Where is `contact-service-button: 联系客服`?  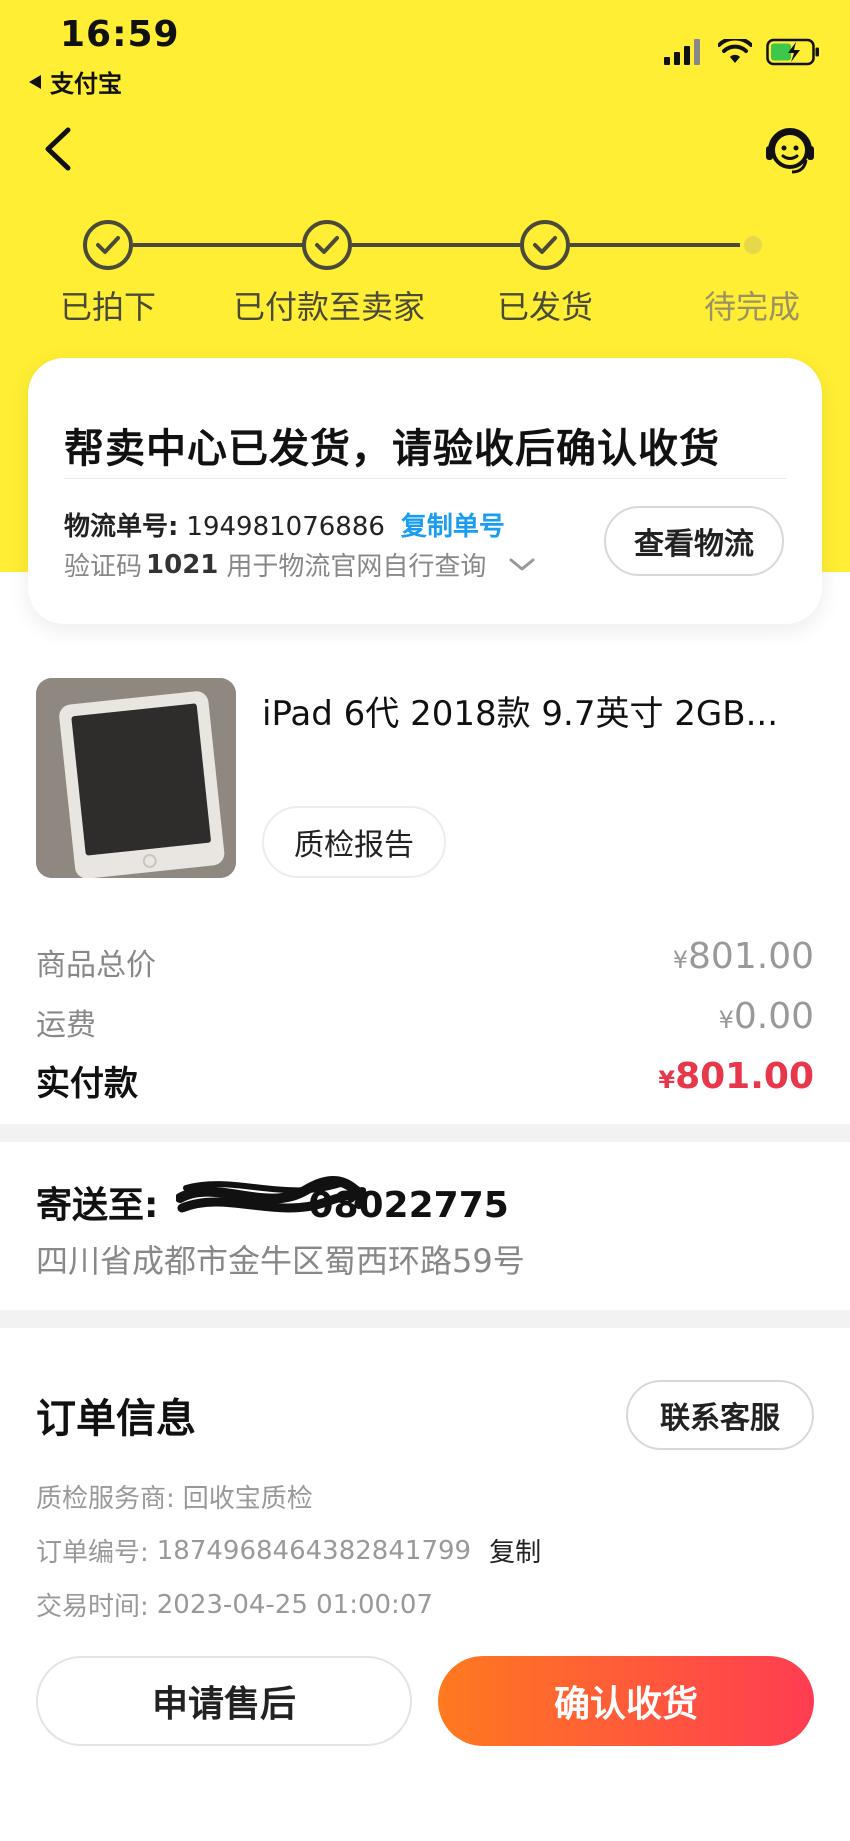 contact-service-button: 联系客服 is located at coordinates (720, 1415).